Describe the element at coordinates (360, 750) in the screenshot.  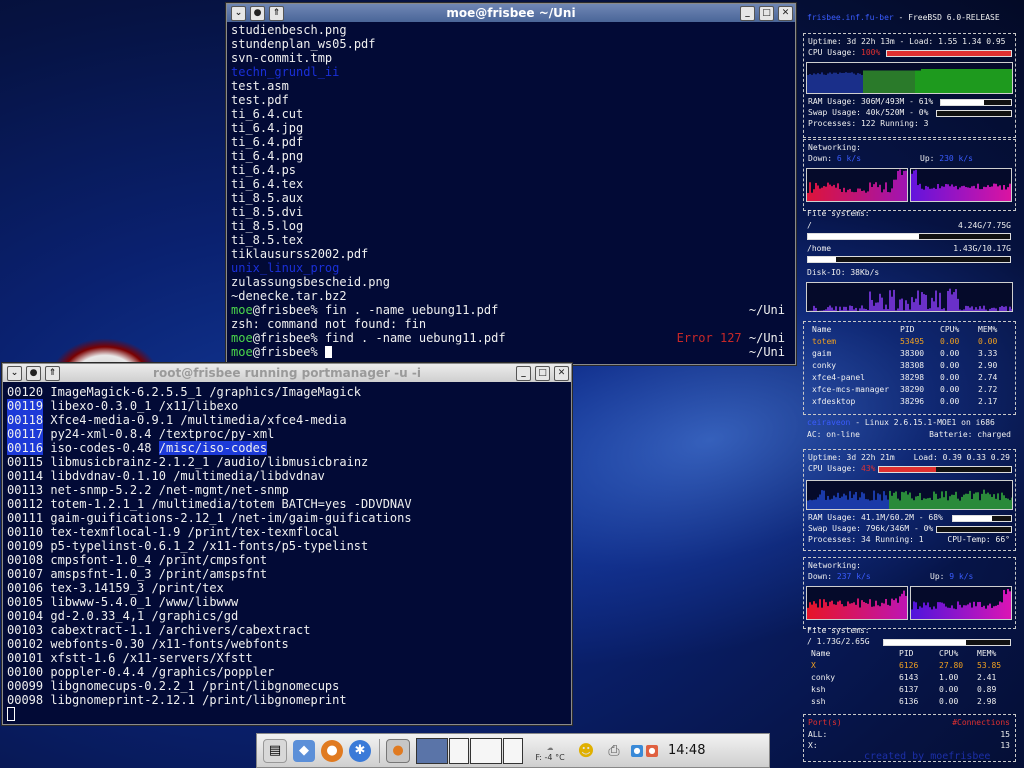
I see `settings-icon: ✱` at that location.